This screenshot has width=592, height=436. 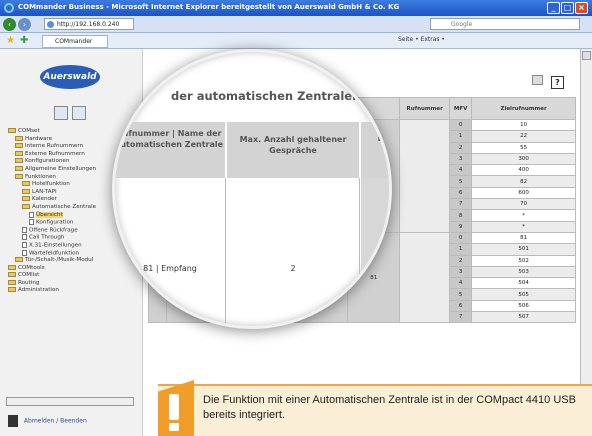 What do you see at coordinates (61, 113) in the screenshot?
I see `sidebar-view-icon` at bounding box center [61, 113].